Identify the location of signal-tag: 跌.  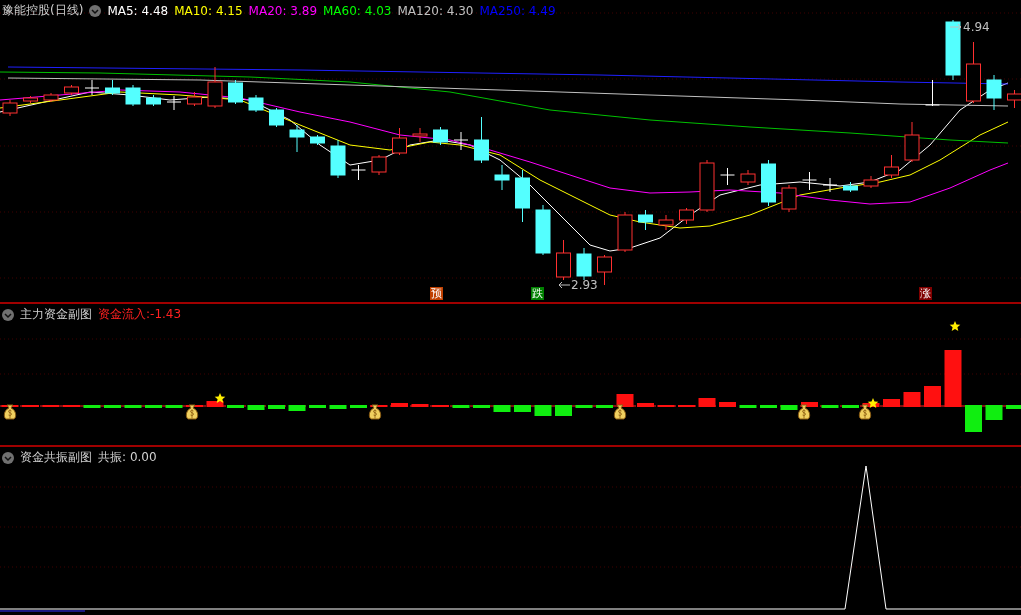
(537, 293).